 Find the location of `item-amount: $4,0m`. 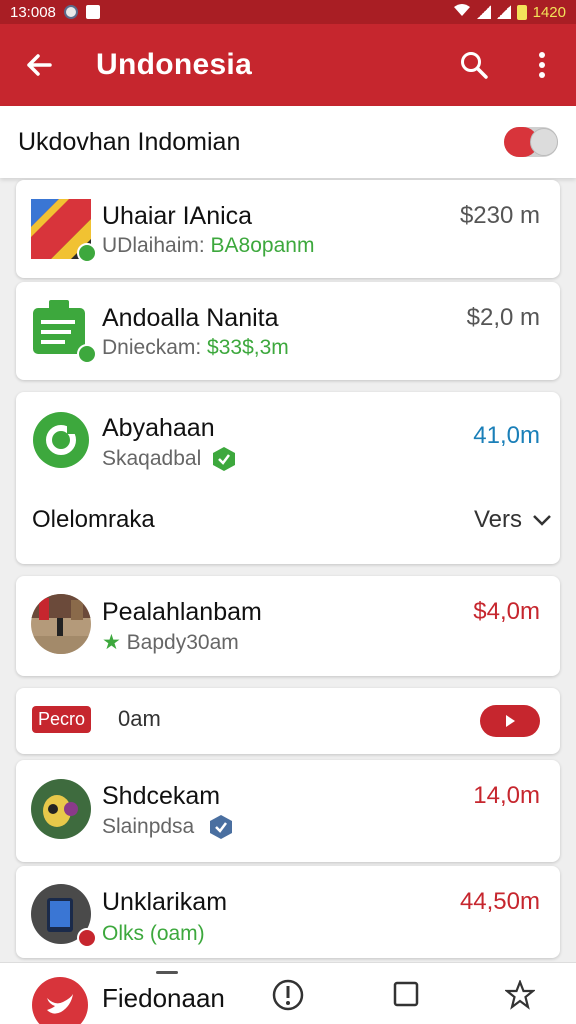

item-amount: $4,0m is located at coordinates (506, 611).